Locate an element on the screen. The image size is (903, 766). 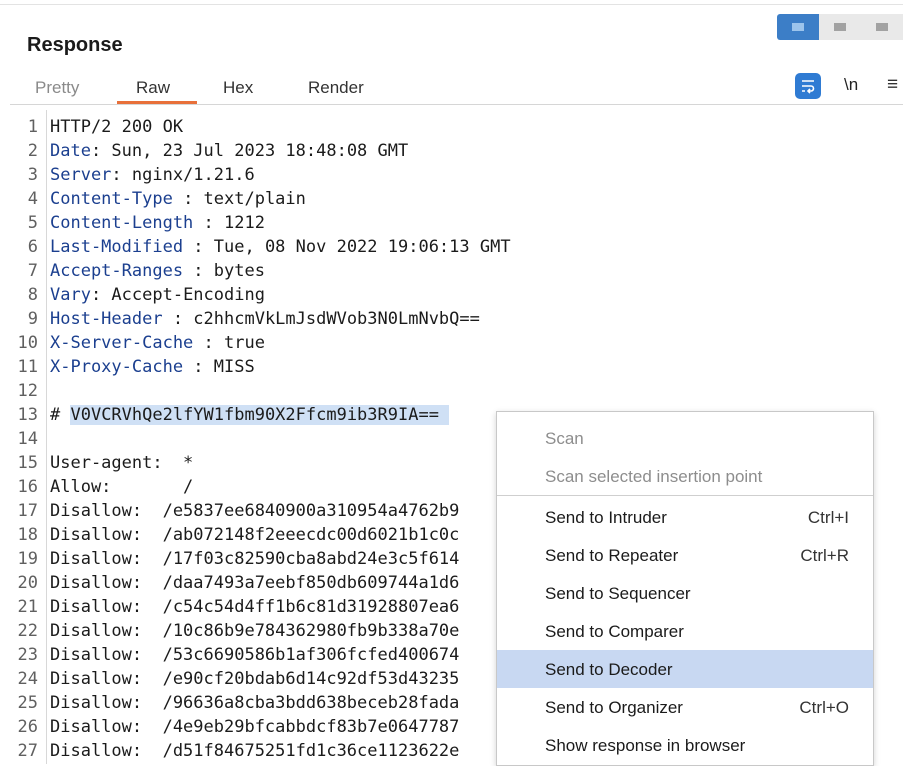
line-number: 8 is located at coordinates (32, 295).